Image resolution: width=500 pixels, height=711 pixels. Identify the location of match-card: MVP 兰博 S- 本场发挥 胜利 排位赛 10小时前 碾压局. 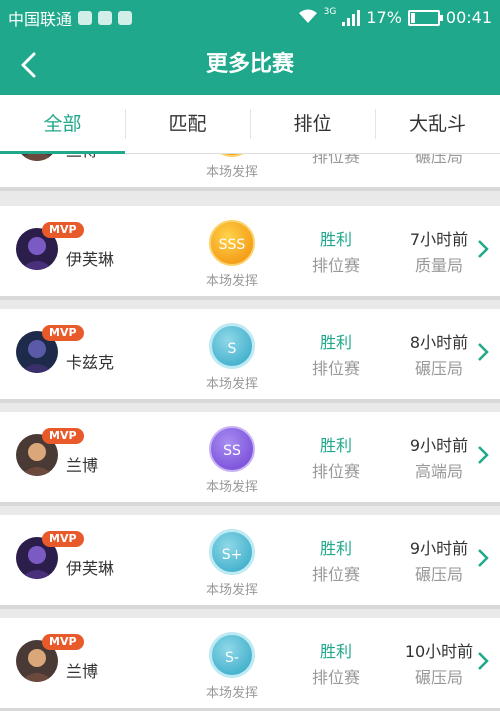
(250, 664).